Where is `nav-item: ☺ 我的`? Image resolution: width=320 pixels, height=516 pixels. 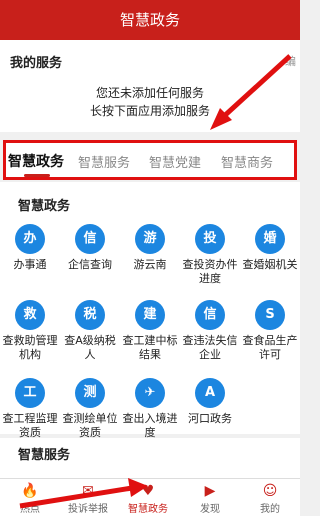 nav-item: ☺ 我的 is located at coordinates (270, 498).